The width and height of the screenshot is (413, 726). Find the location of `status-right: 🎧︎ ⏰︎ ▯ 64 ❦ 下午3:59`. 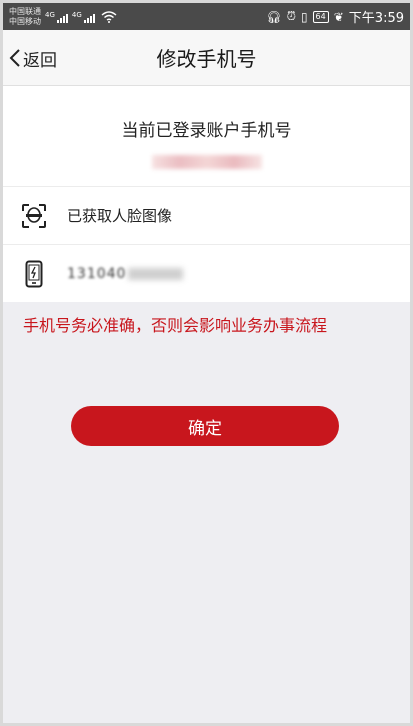

status-right: 🎧︎ ⏰︎ ▯ 64 ❦ 下午3:59 is located at coordinates (335, 16).